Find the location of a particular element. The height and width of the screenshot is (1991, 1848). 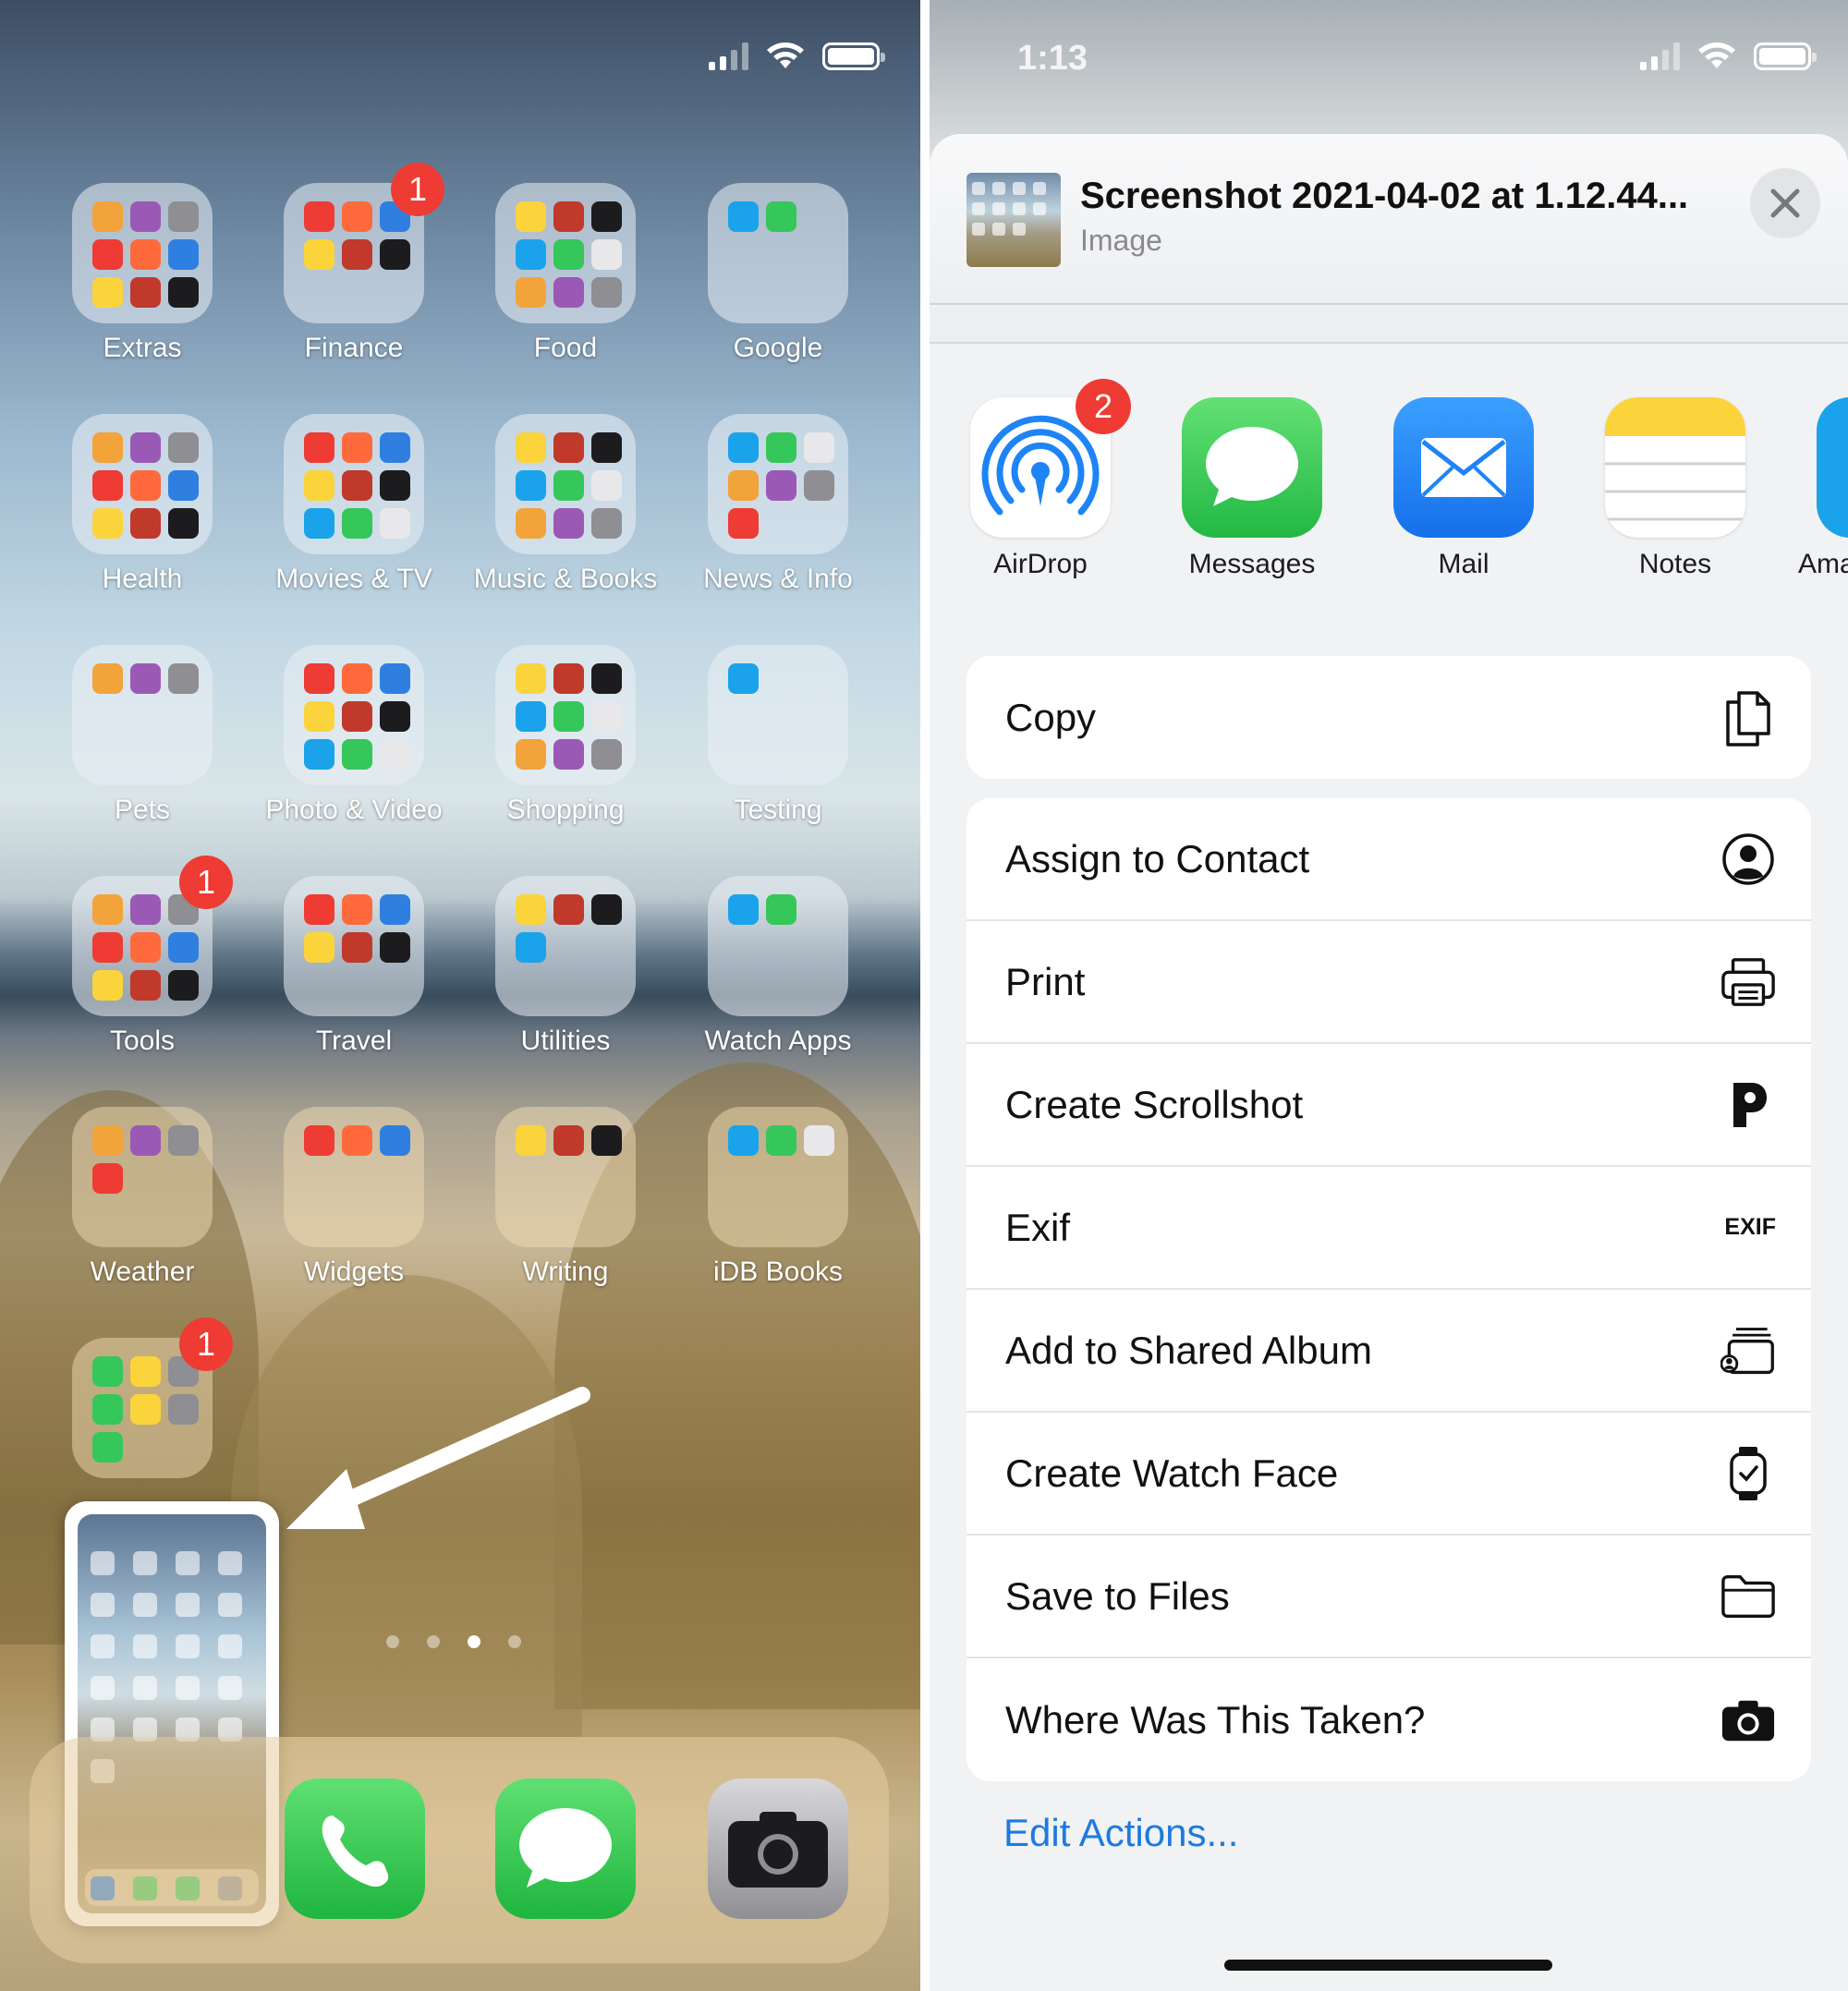

mail-icon is located at coordinates (1464, 468).